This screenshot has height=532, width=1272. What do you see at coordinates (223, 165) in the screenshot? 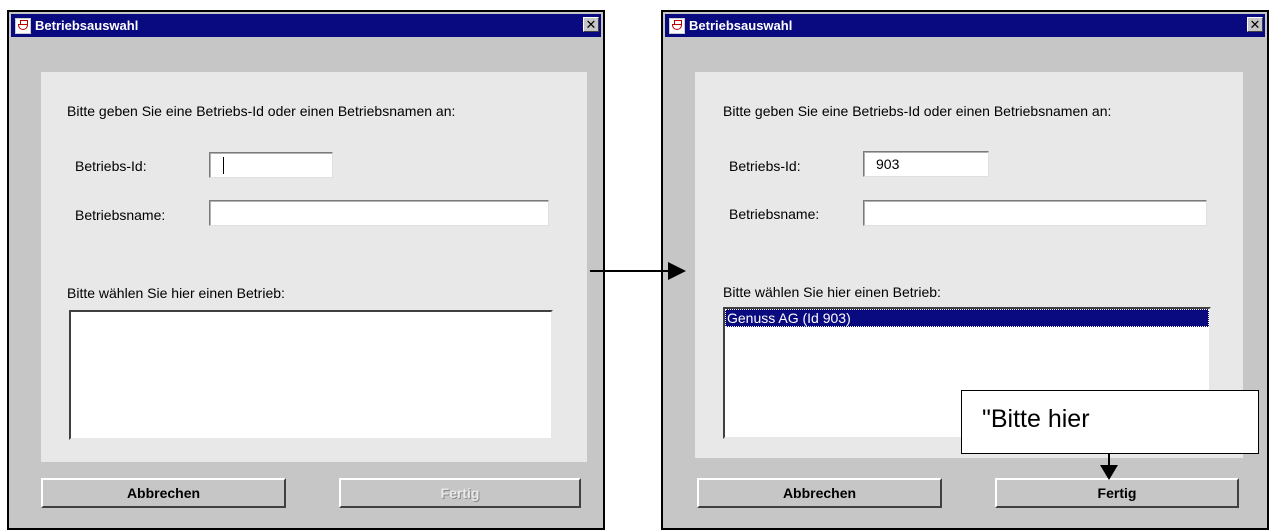
I see `text-caret` at bounding box center [223, 165].